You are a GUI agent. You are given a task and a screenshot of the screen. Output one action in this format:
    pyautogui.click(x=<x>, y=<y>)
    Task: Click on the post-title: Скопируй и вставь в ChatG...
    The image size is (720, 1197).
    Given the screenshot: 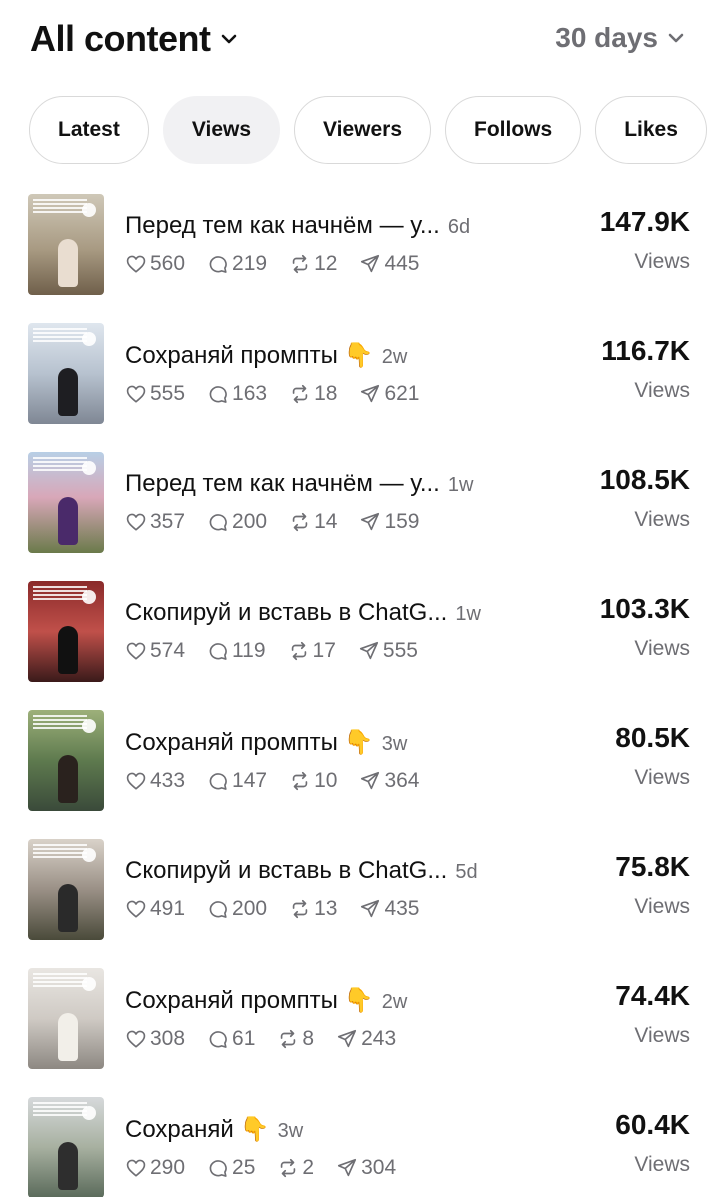 What is the action you would take?
    pyautogui.click(x=286, y=870)
    